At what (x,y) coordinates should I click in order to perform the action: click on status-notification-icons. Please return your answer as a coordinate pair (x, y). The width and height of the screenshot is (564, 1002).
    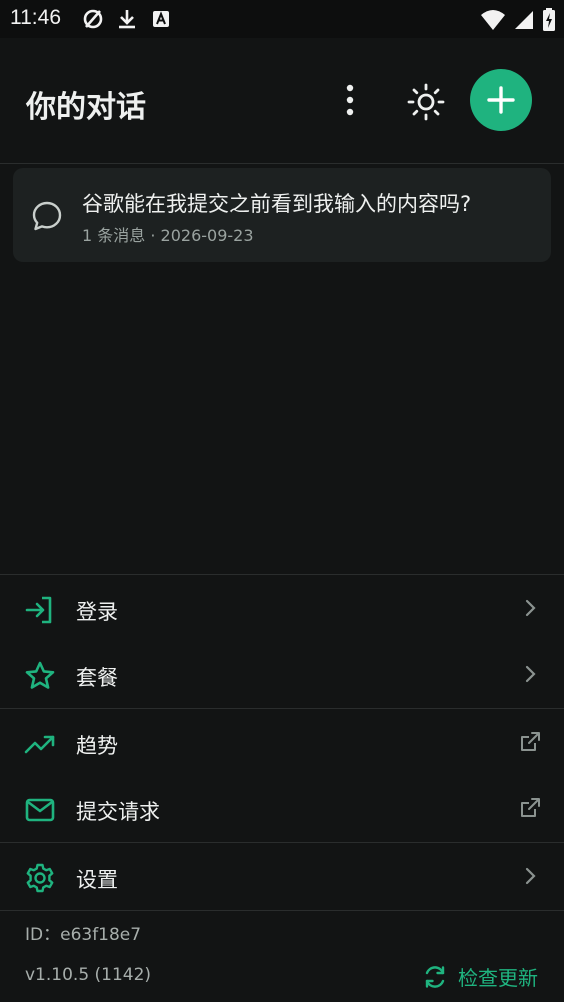
    Looking at the image, I should click on (127, 19).